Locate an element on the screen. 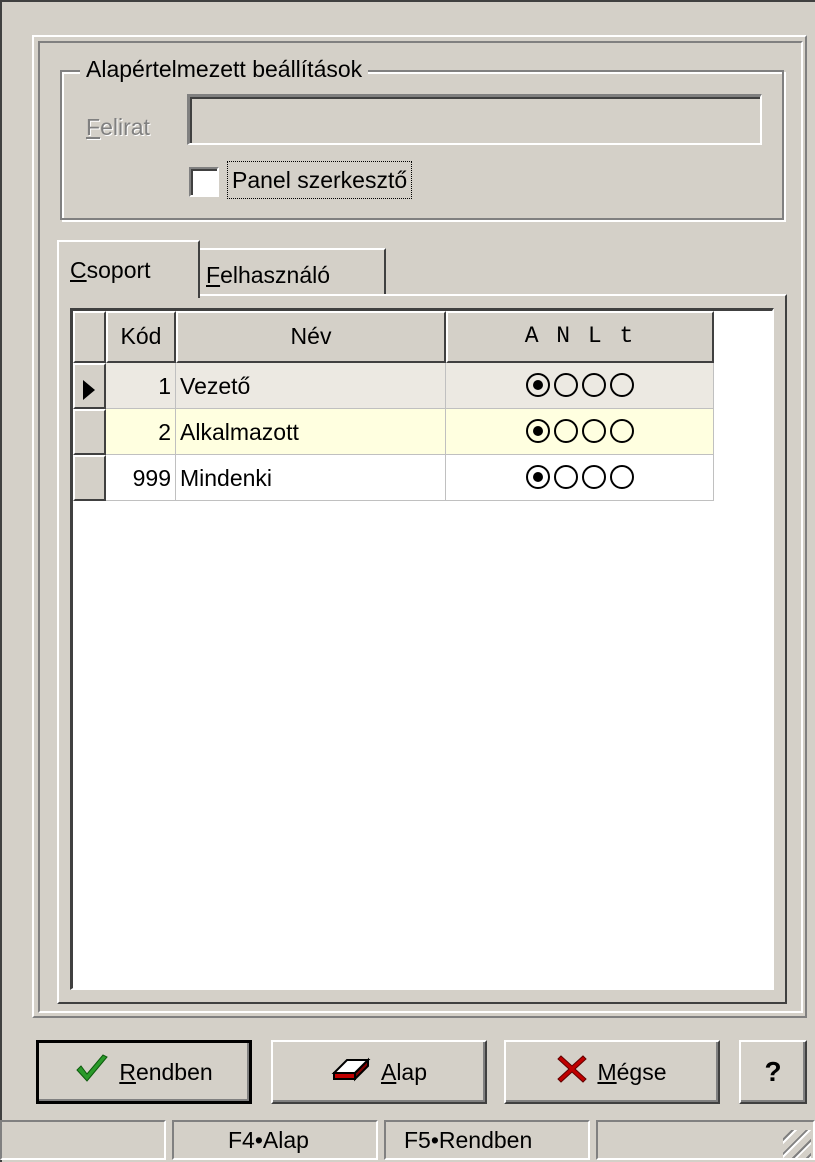 The image size is (815, 1162). panel-editor-checkbox-label: Panel szerkesztő is located at coordinates (319, 180).